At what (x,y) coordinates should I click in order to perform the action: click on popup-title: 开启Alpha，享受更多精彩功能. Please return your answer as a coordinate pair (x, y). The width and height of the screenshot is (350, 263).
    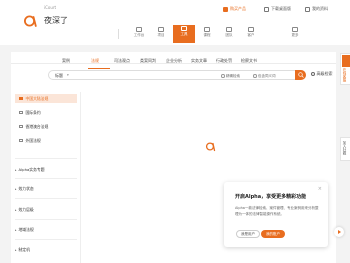
    Looking at the image, I should click on (271, 197).